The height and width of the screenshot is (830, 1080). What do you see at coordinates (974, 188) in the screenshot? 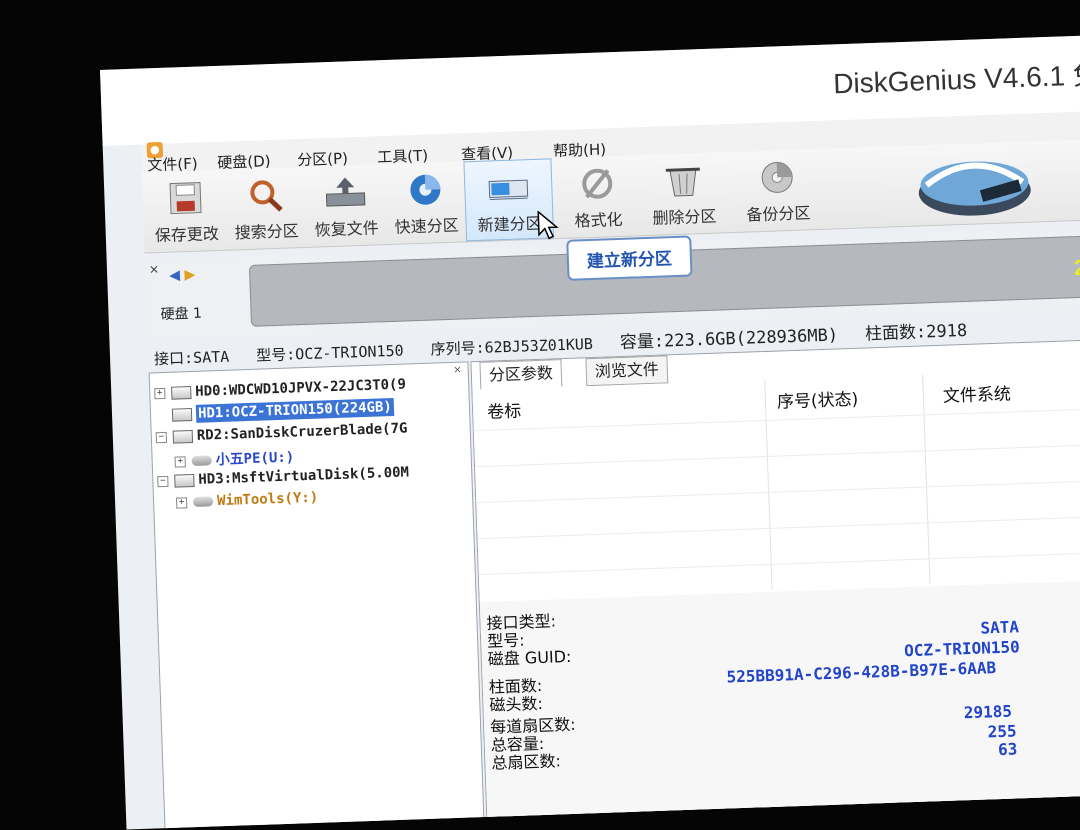
I see `diskgenius-logo-icon` at bounding box center [974, 188].